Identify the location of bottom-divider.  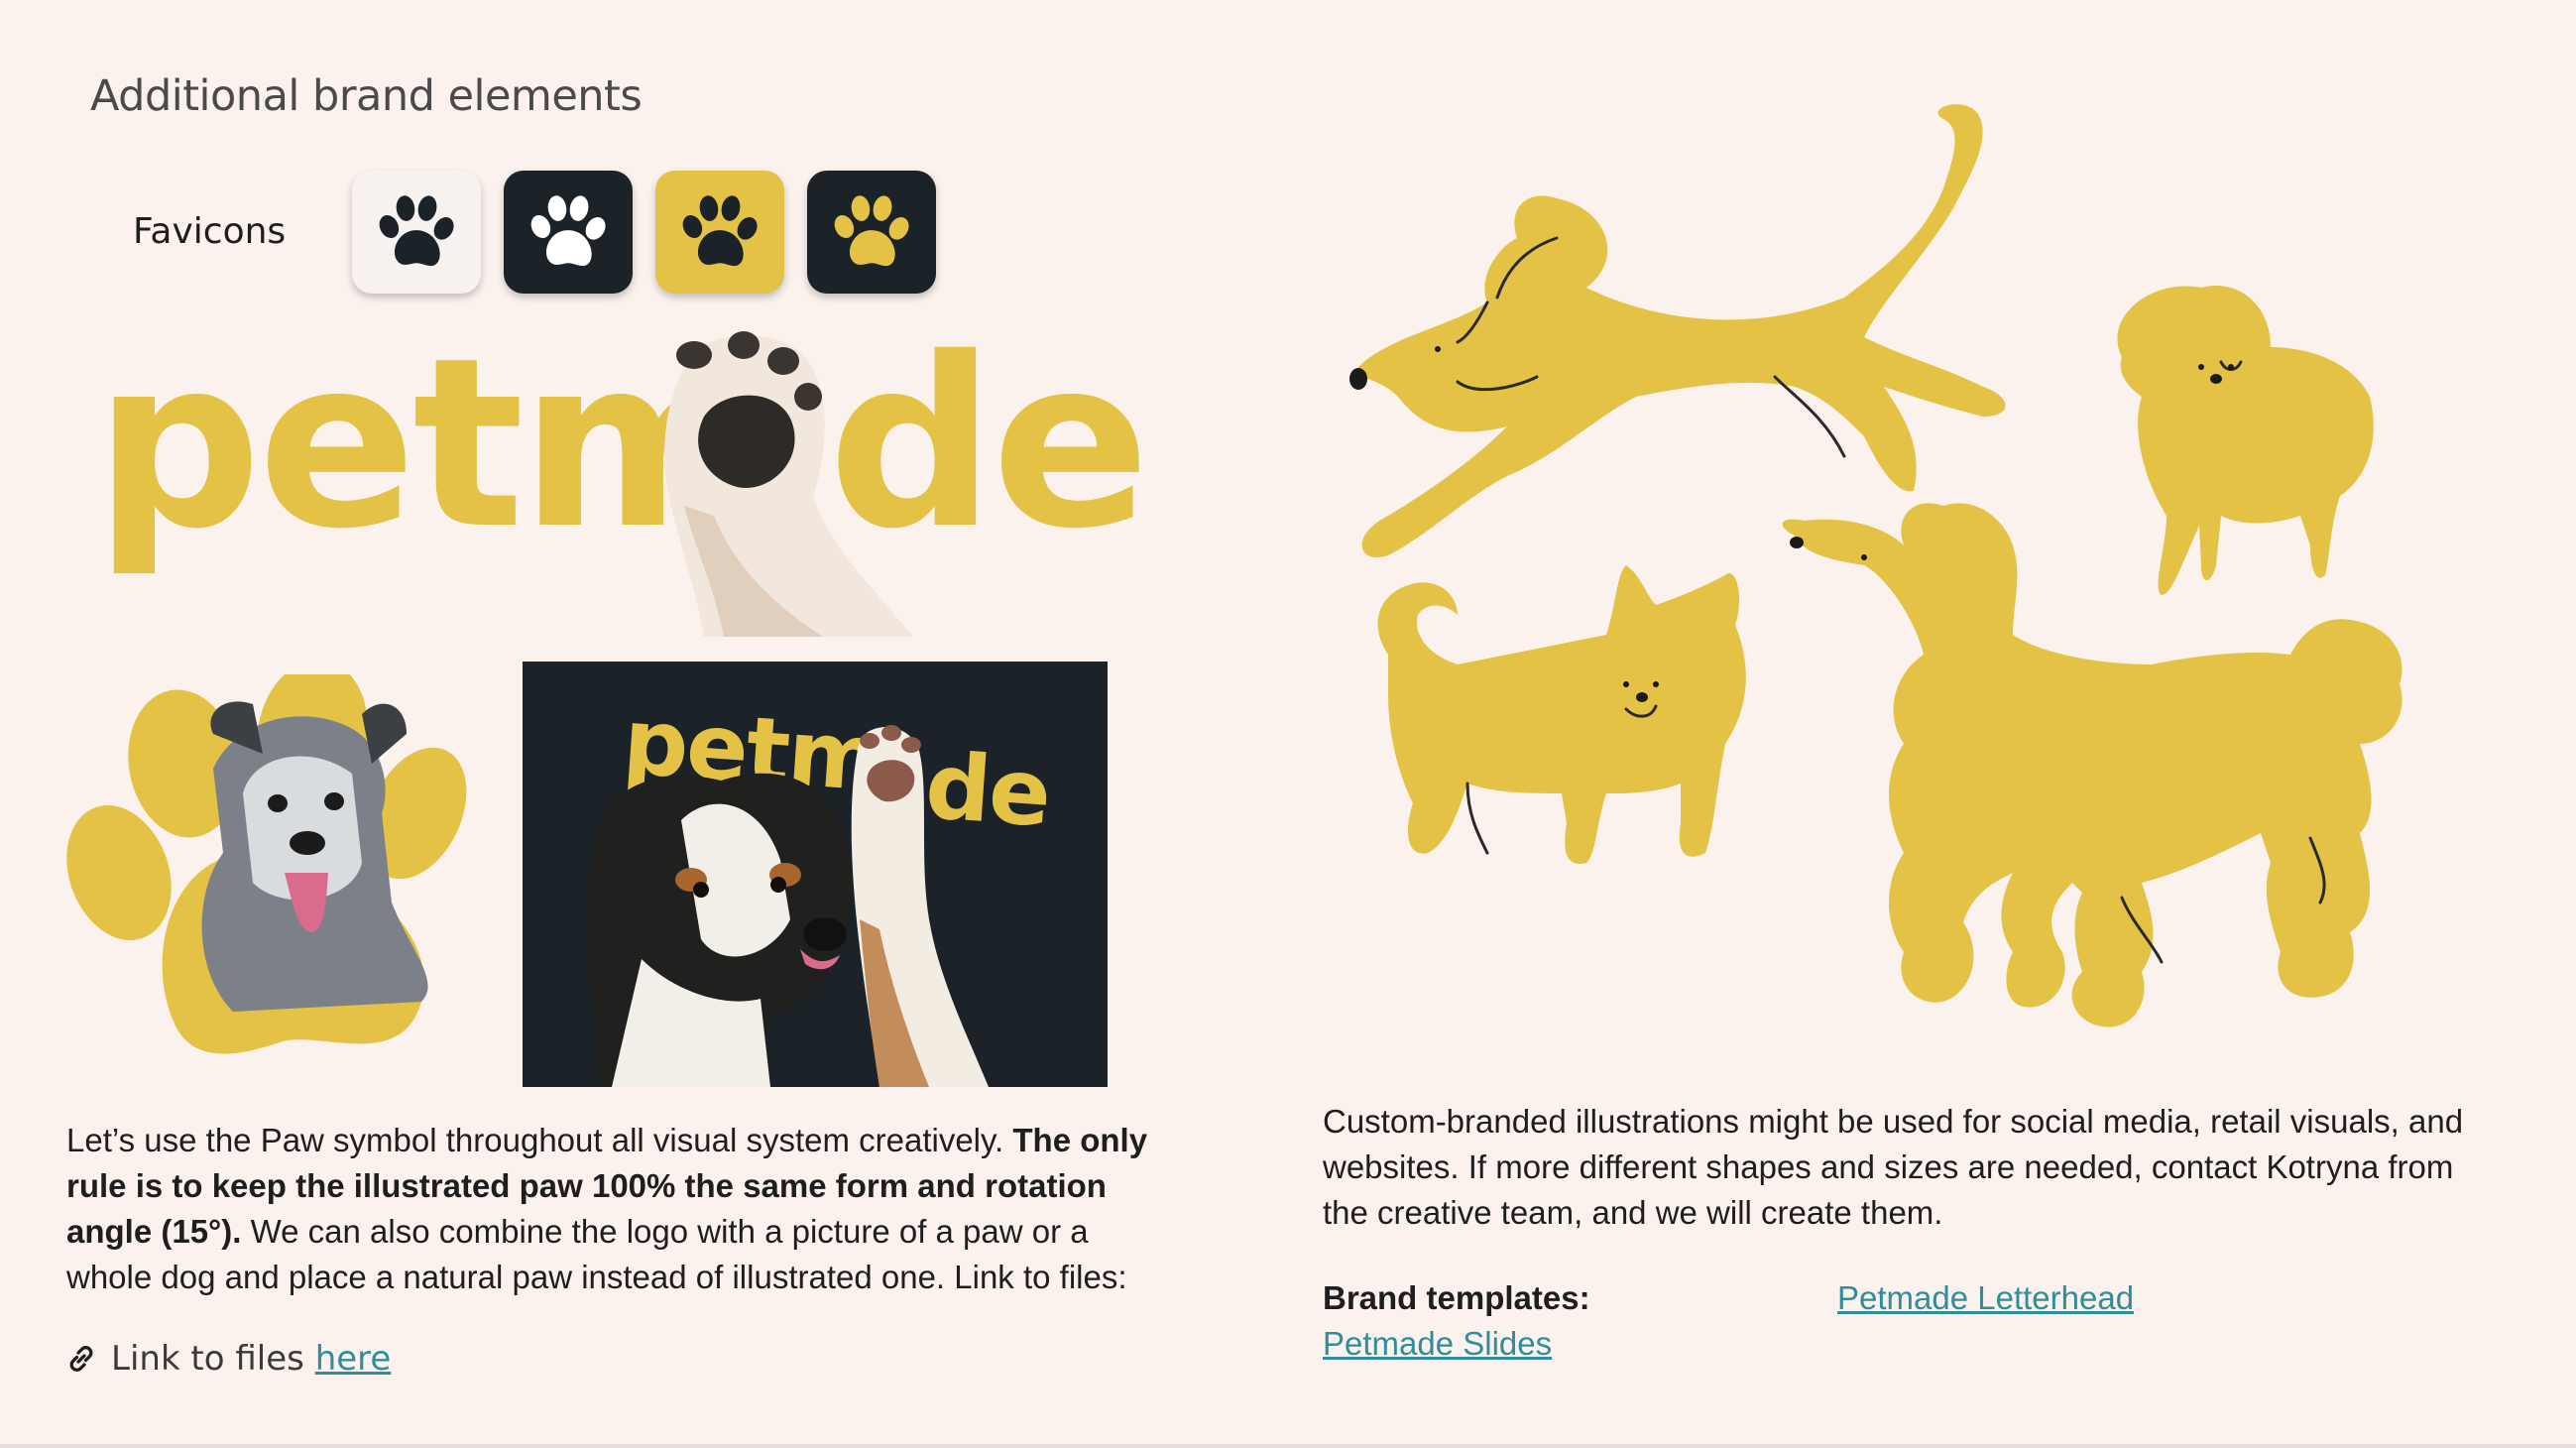
(1288, 1446).